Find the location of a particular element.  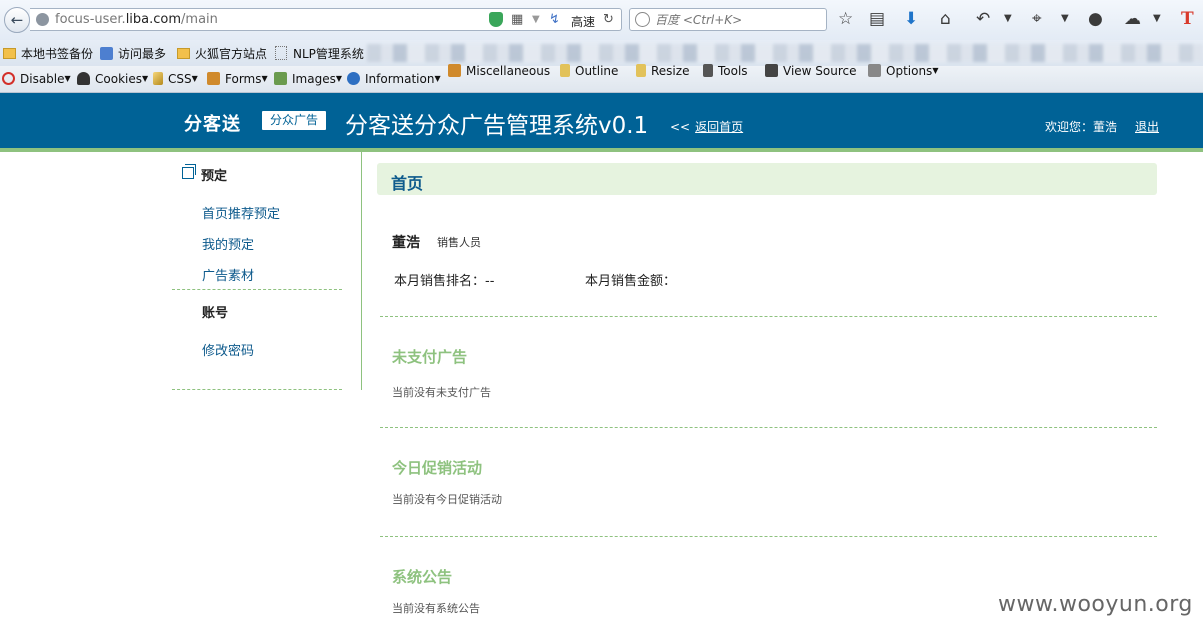

options-icon is located at coordinates (874, 70).